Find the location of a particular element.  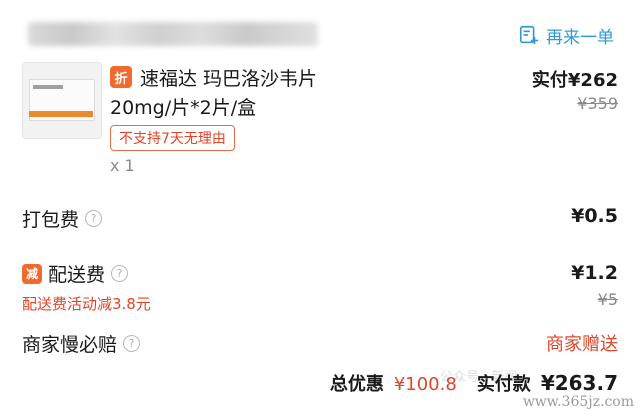

reorder-button: 再来一单 is located at coordinates (566, 35).